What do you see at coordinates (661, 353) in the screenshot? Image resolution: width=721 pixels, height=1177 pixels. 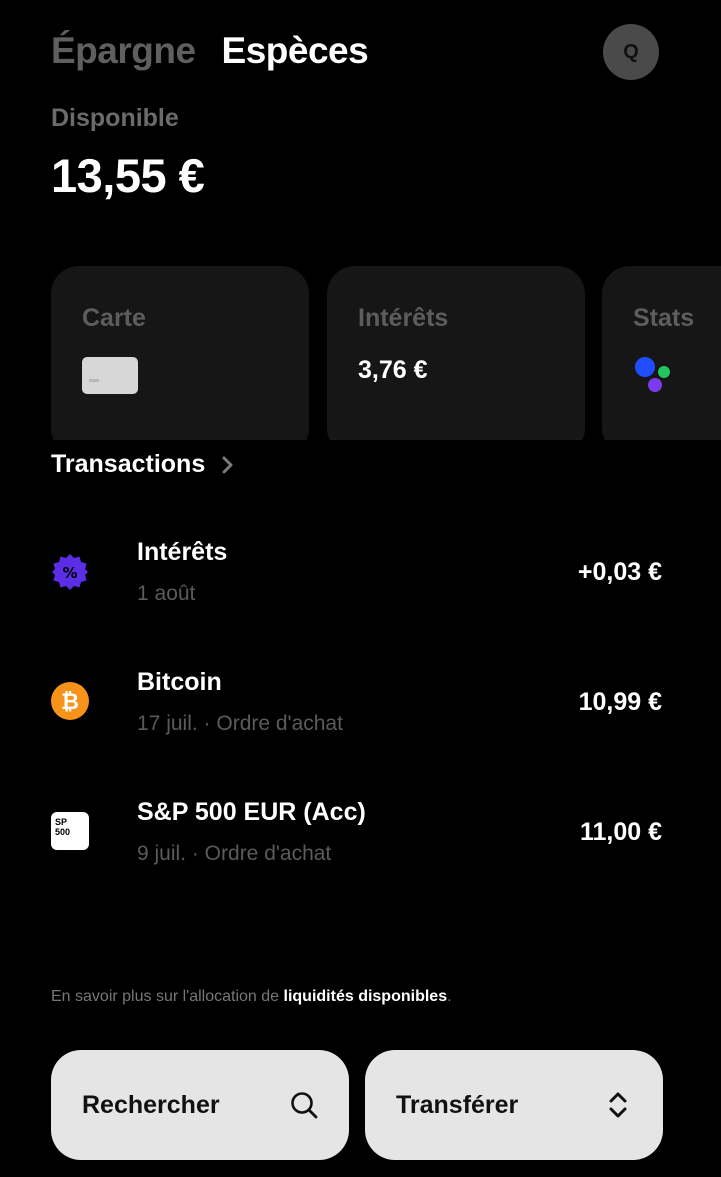 I see `stats-tile: Stats` at bounding box center [661, 353].